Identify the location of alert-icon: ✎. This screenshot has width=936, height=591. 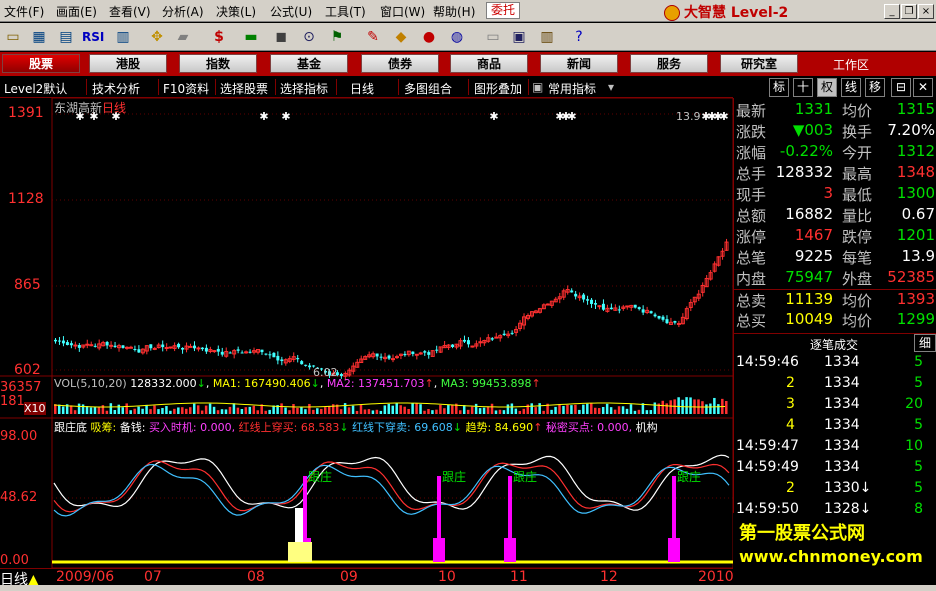
(373, 37).